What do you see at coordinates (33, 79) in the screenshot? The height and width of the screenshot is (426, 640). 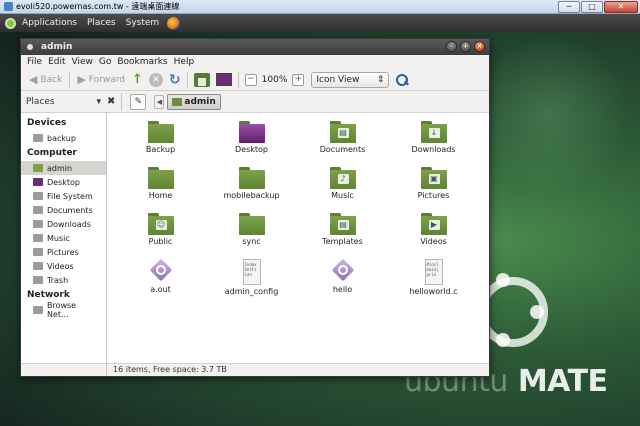 I see `back-arrow-icon: ◀` at bounding box center [33, 79].